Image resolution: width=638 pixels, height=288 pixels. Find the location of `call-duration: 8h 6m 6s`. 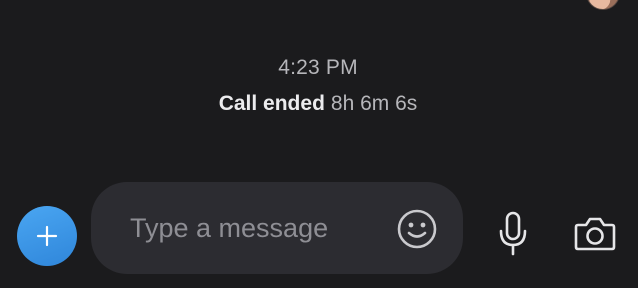

call-duration: 8h 6m 6s is located at coordinates (374, 103).